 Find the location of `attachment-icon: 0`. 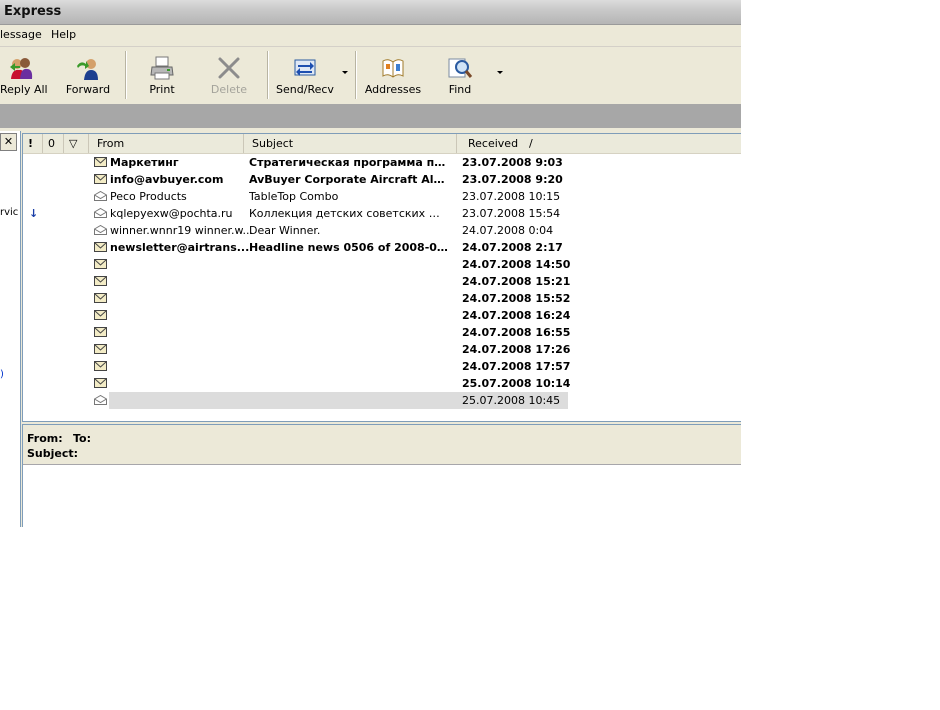

attachment-icon: 0 is located at coordinates (51, 143).